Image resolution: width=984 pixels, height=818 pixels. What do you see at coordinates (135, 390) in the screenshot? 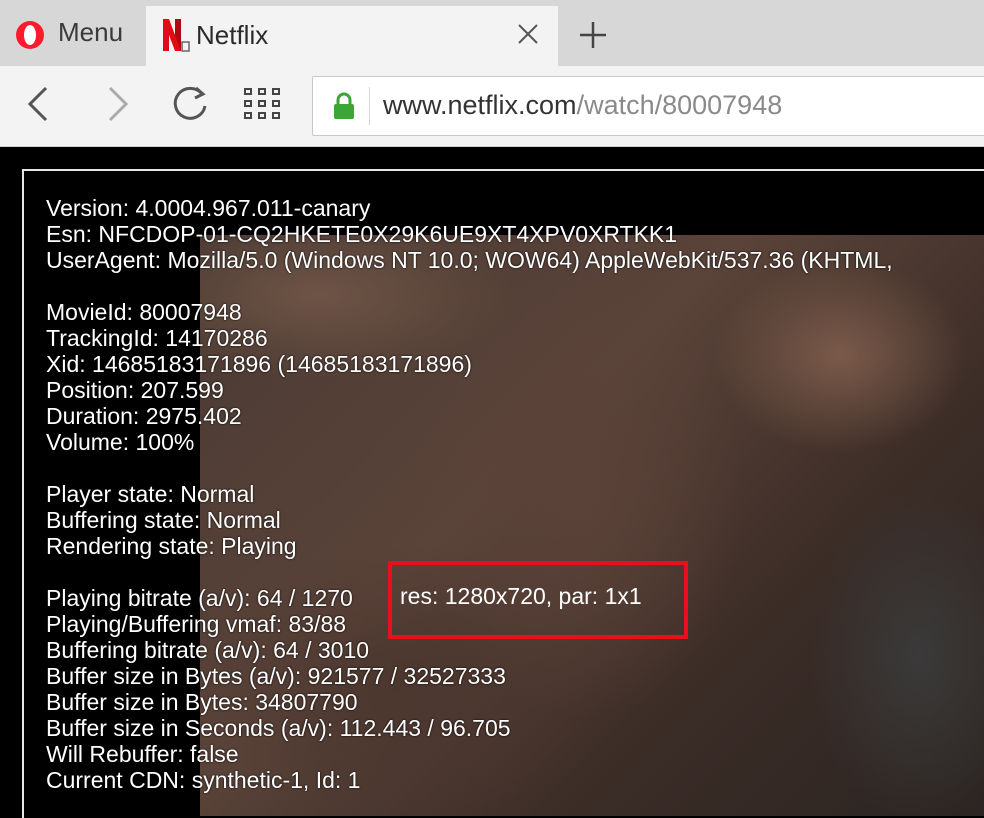
I see `debug-position: Position: 207.599` at bounding box center [135, 390].